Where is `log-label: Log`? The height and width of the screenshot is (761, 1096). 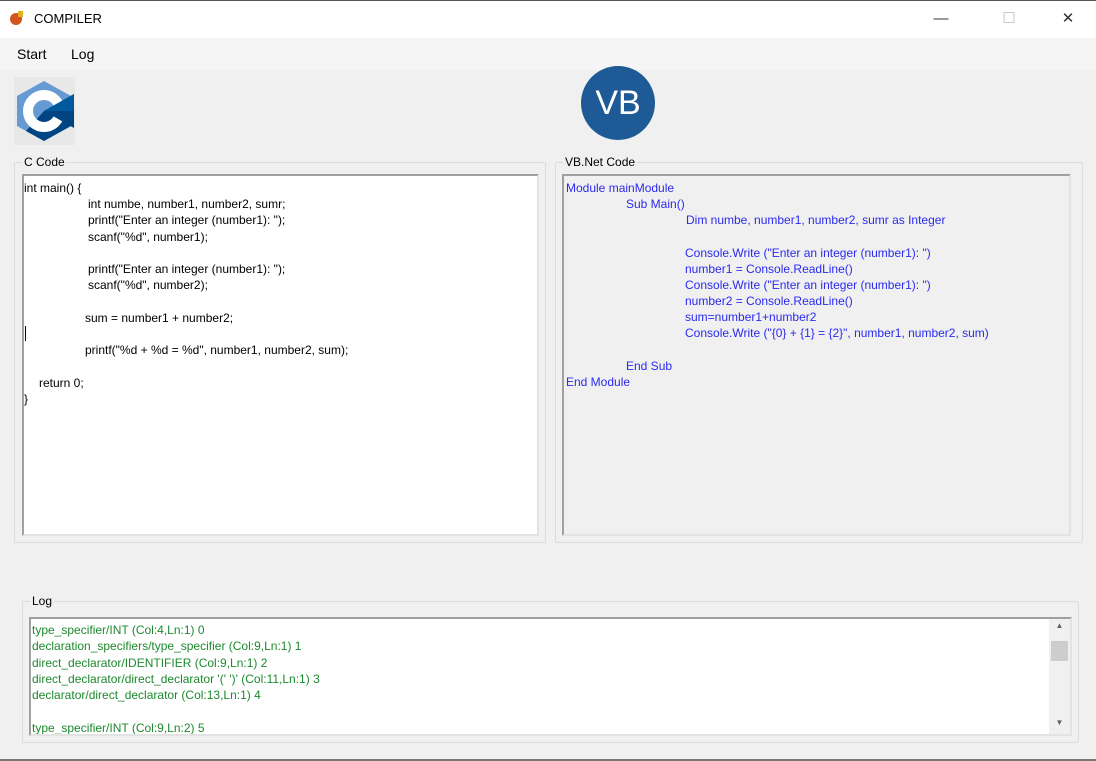
log-label: Log is located at coordinates (42, 601).